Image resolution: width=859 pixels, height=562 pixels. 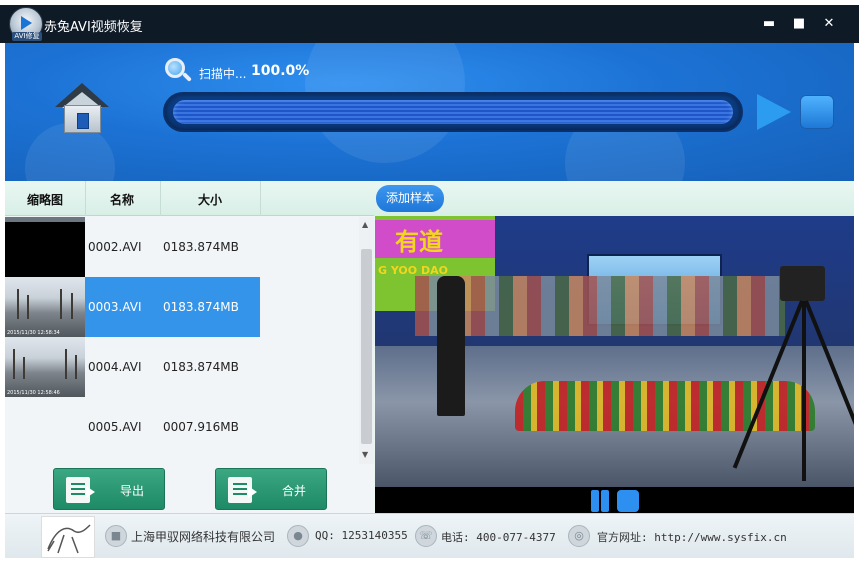 What do you see at coordinates (210, 199) in the screenshot?
I see `column-header-size: 大小` at bounding box center [210, 199].